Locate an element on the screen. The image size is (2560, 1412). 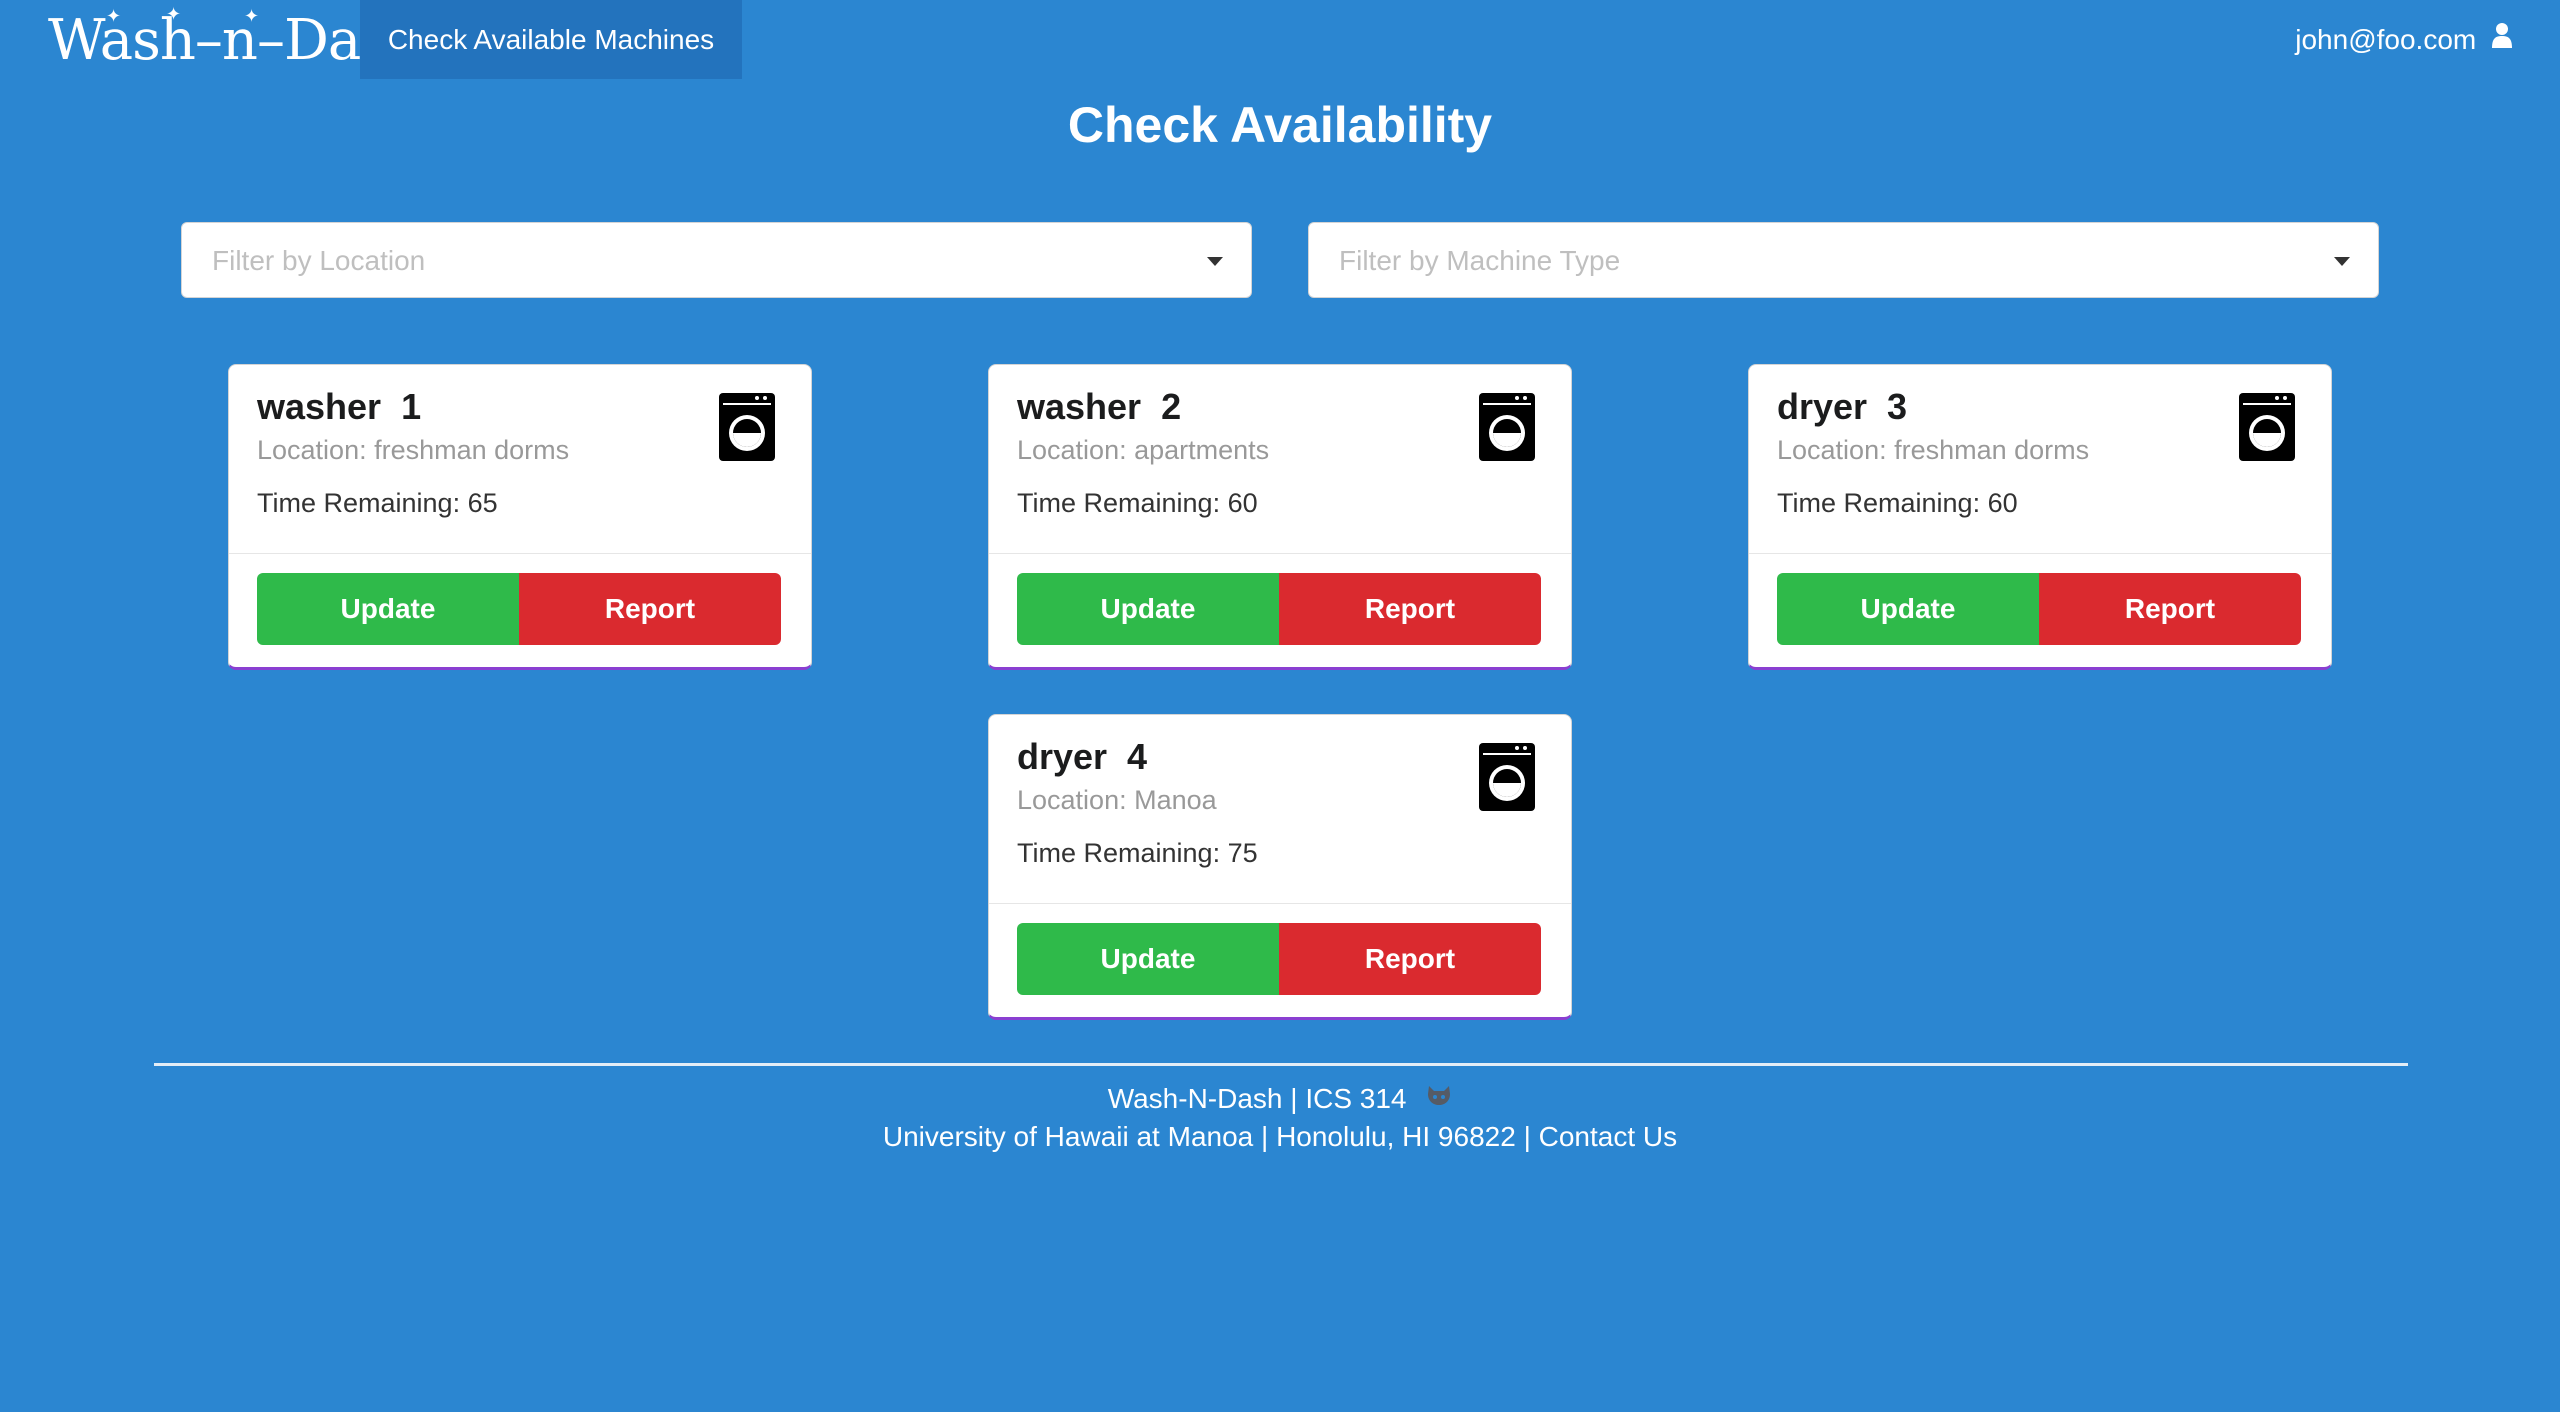
machine-name: dryer 4 is located at coordinates (1082, 756).